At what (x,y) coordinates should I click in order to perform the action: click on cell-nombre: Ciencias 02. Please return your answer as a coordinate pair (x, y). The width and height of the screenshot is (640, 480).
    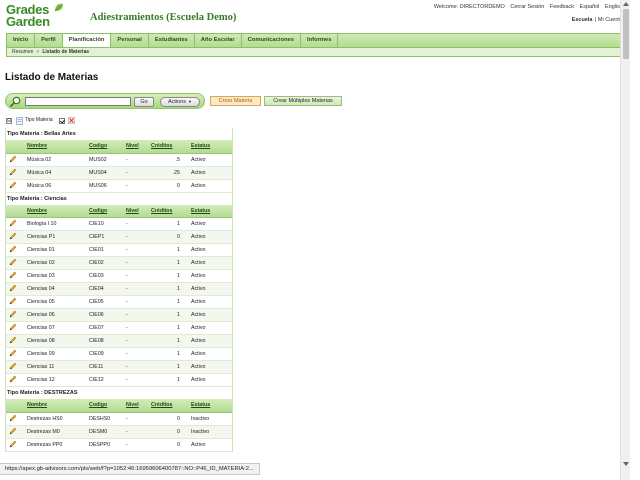
    Looking at the image, I should click on (55, 263).